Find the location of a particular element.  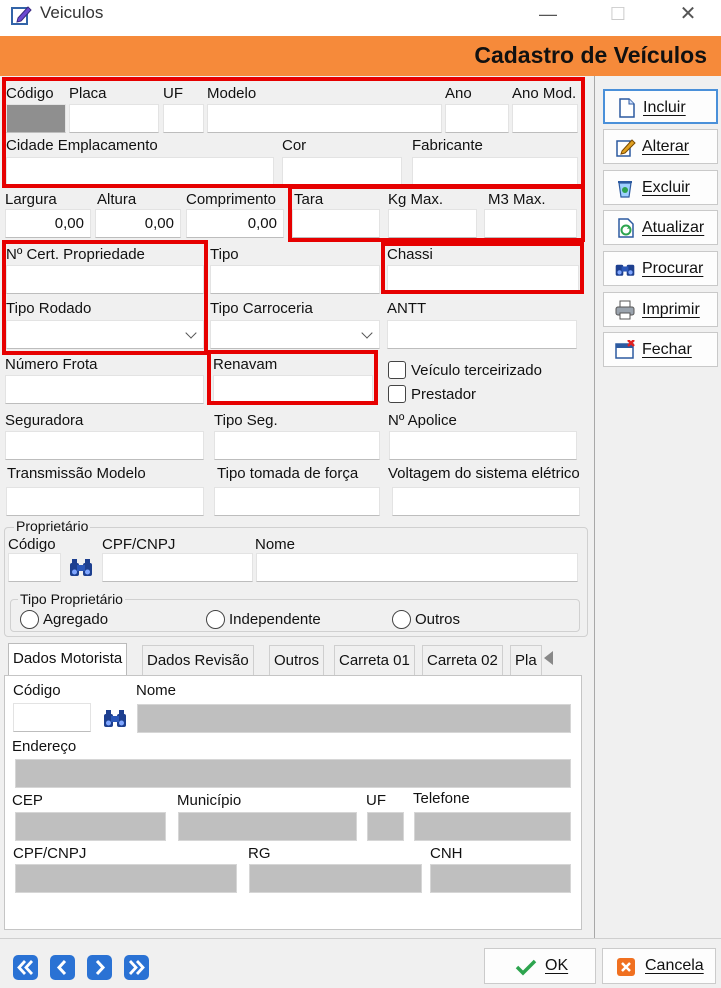

mot-telefone-input is located at coordinates (492, 826).